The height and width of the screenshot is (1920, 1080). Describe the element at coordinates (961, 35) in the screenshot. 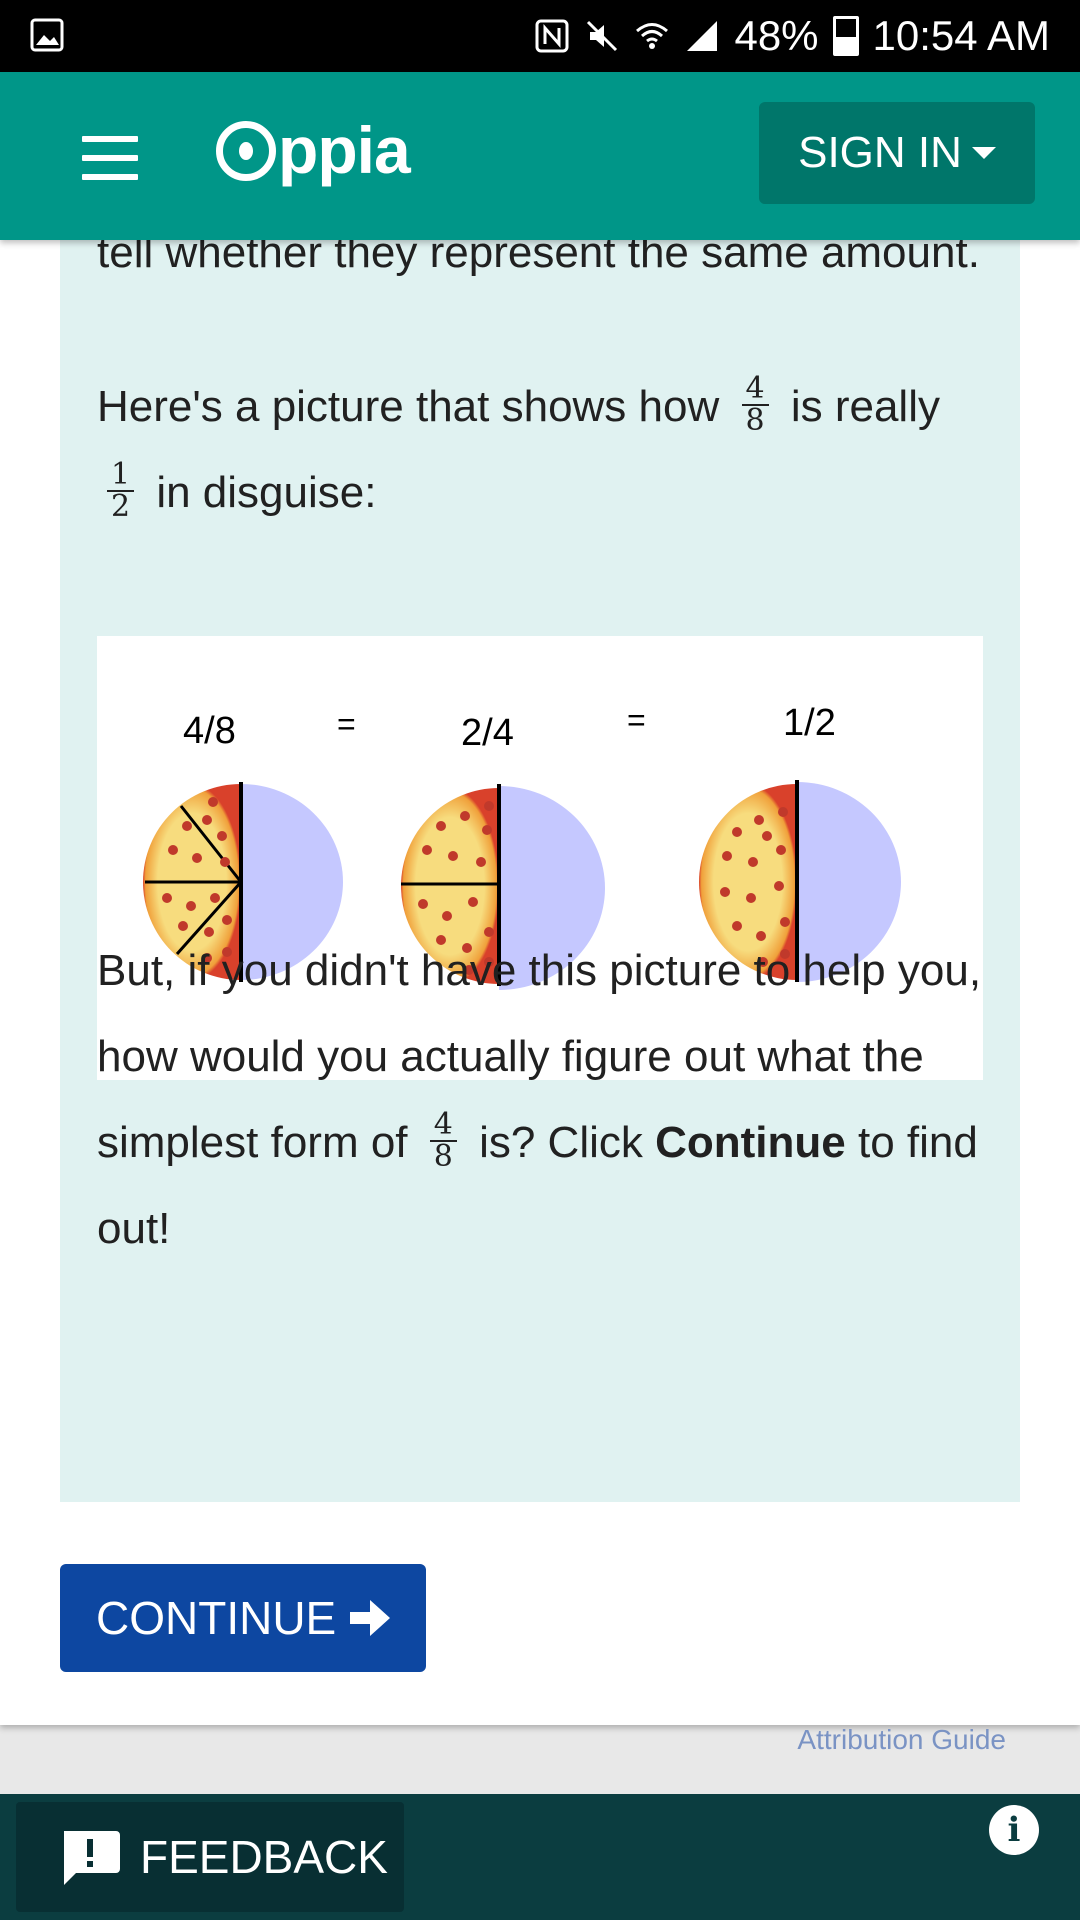

I see `clock: 10:54 AM` at that location.